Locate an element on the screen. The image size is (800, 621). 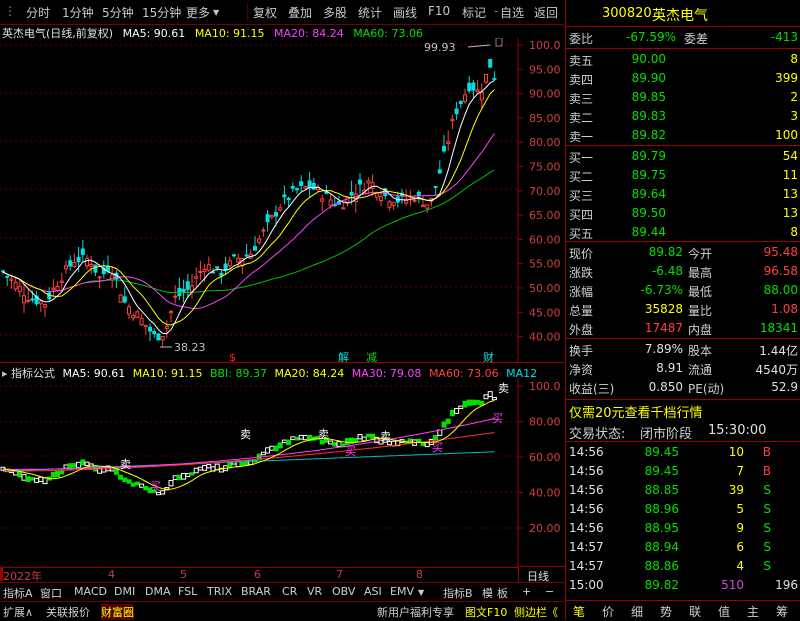
ask-level-label: 卖五 is located at coordinates (581, 61).